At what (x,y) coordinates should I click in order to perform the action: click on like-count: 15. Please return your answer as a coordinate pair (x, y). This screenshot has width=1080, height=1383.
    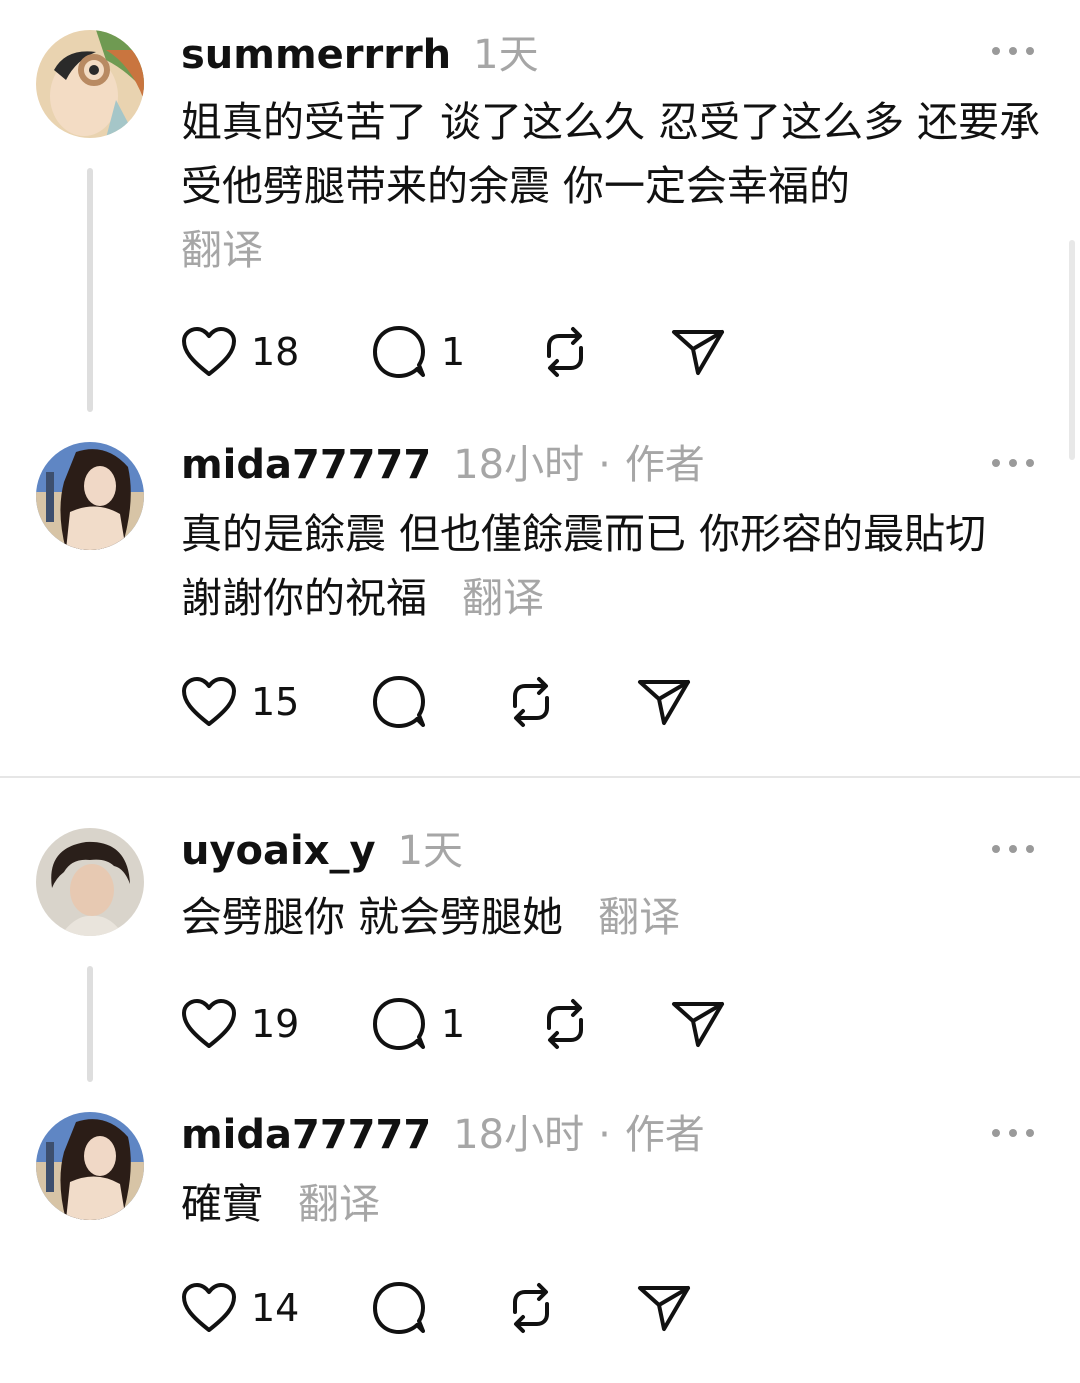
    Looking at the image, I should click on (275, 702).